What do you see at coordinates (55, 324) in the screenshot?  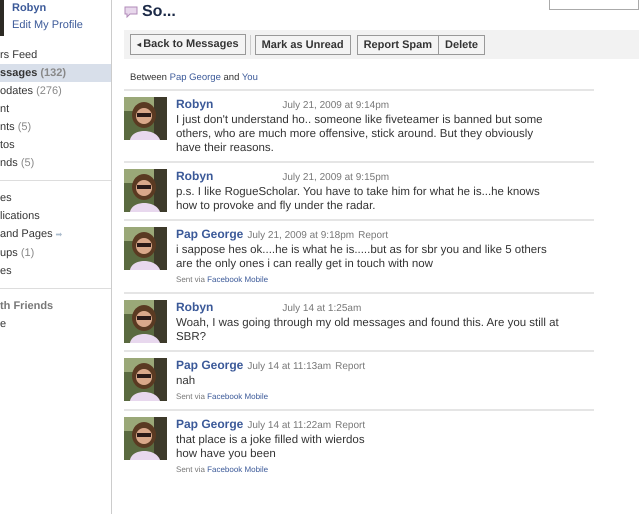 I see `sidebar-item: e` at bounding box center [55, 324].